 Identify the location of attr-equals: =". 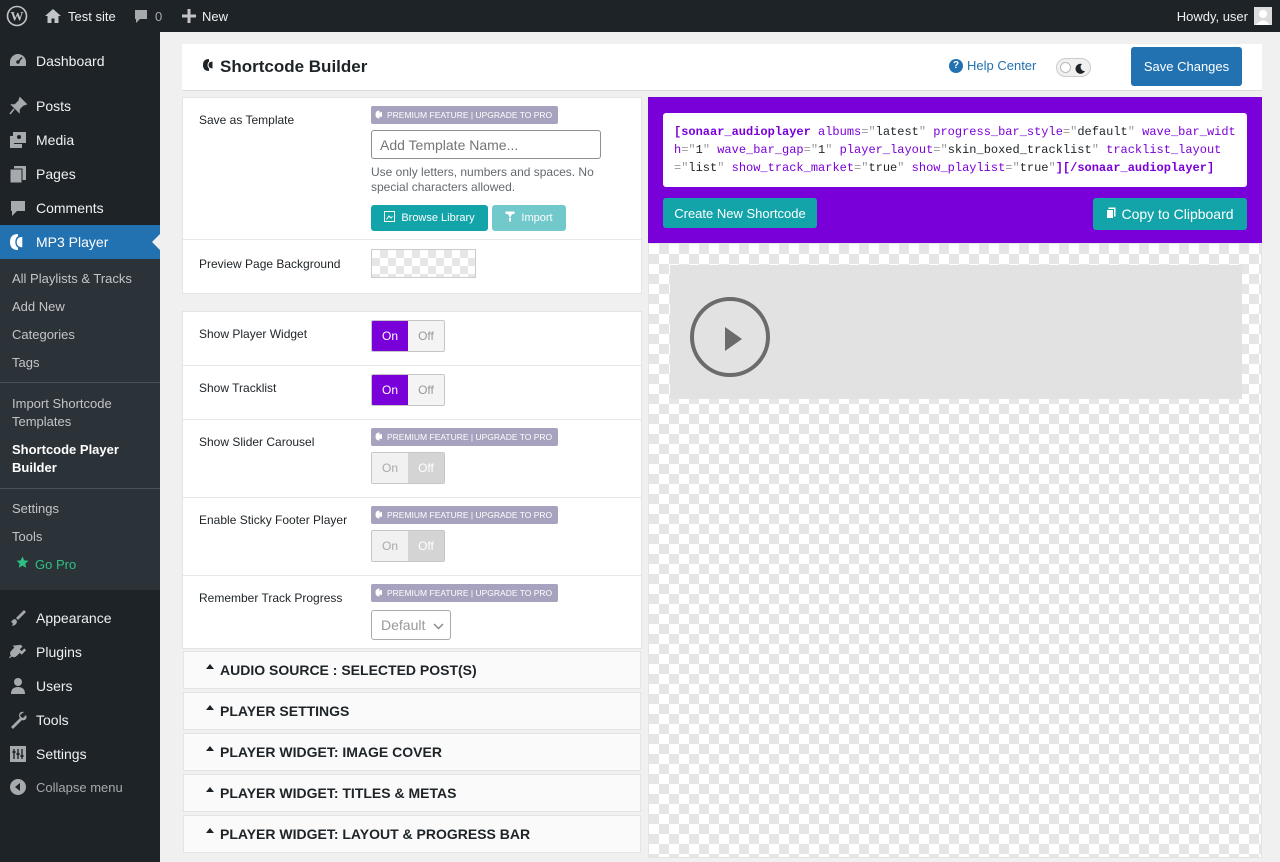
(1070, 132).